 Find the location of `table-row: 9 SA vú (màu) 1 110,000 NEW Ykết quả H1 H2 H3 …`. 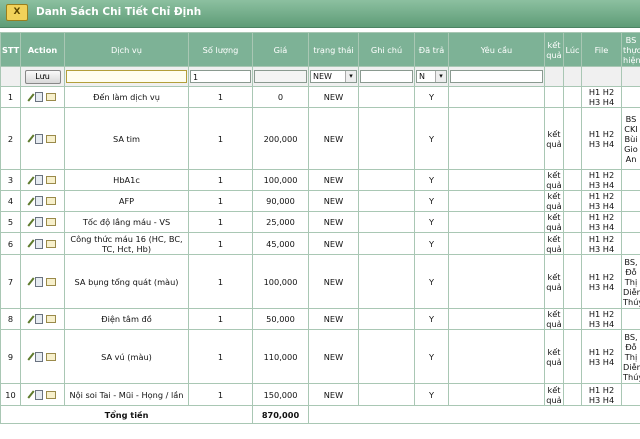

table-row: 9 SA vú (màu) 1 110,000 NEW Ykết quả H1 H2 H3 … is located at coordinates (320, 356).